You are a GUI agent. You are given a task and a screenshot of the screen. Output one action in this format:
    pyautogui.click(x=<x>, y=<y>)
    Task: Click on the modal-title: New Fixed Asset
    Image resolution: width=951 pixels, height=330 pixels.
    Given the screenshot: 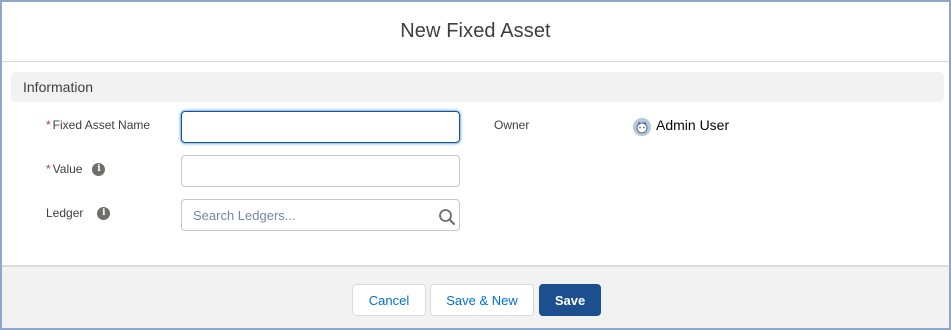 What is the action you would take?
    pyautogui.click(x=475, y=31)
    